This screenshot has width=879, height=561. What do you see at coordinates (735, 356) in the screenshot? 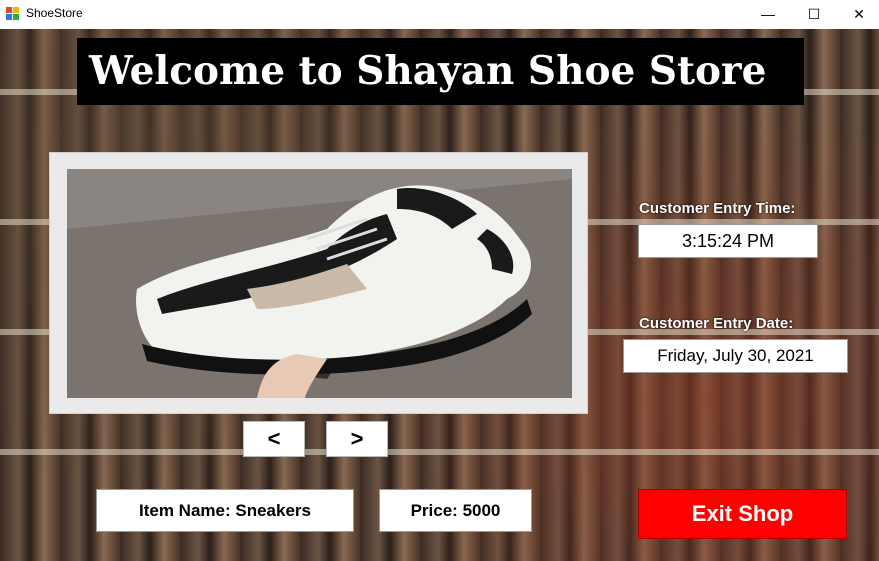
I see `entry-date-value: Friday, July 30, 2021` at bounding box center [735, 356].